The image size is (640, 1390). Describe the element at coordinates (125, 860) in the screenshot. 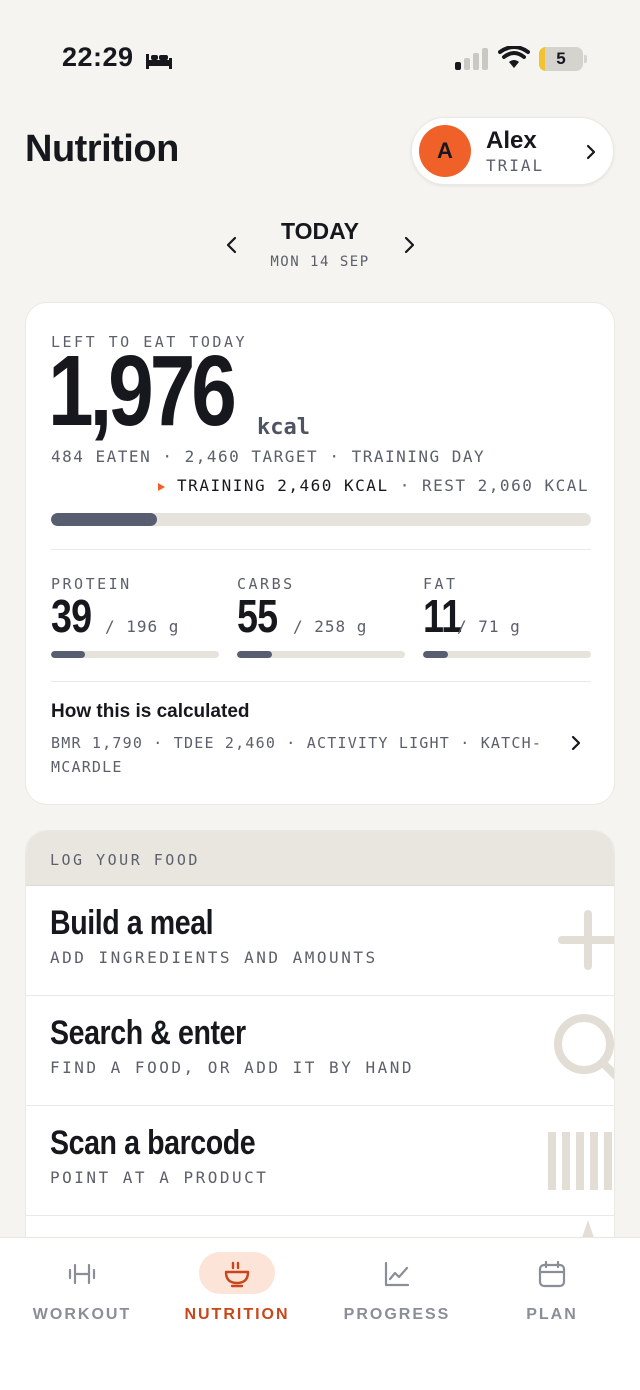

I see `log-food-header-label: LOG YOUR FOOD` at that location.